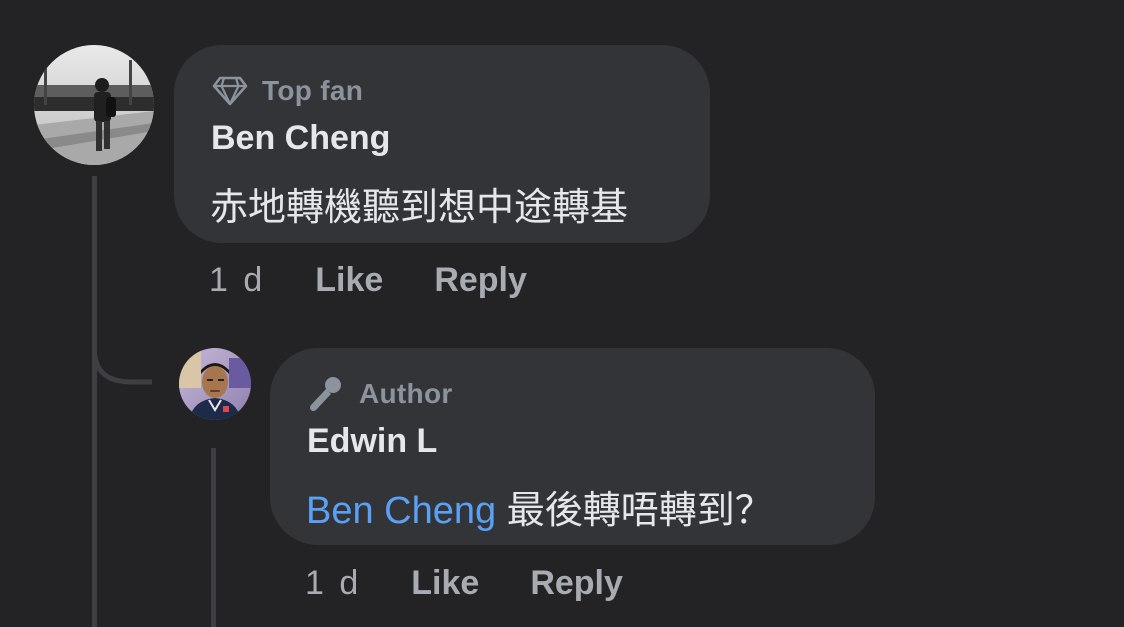 This screenshot has height=627, width=1124. I want to click on comment-actions-2: 1 d Like Reply, so click(464, 583).